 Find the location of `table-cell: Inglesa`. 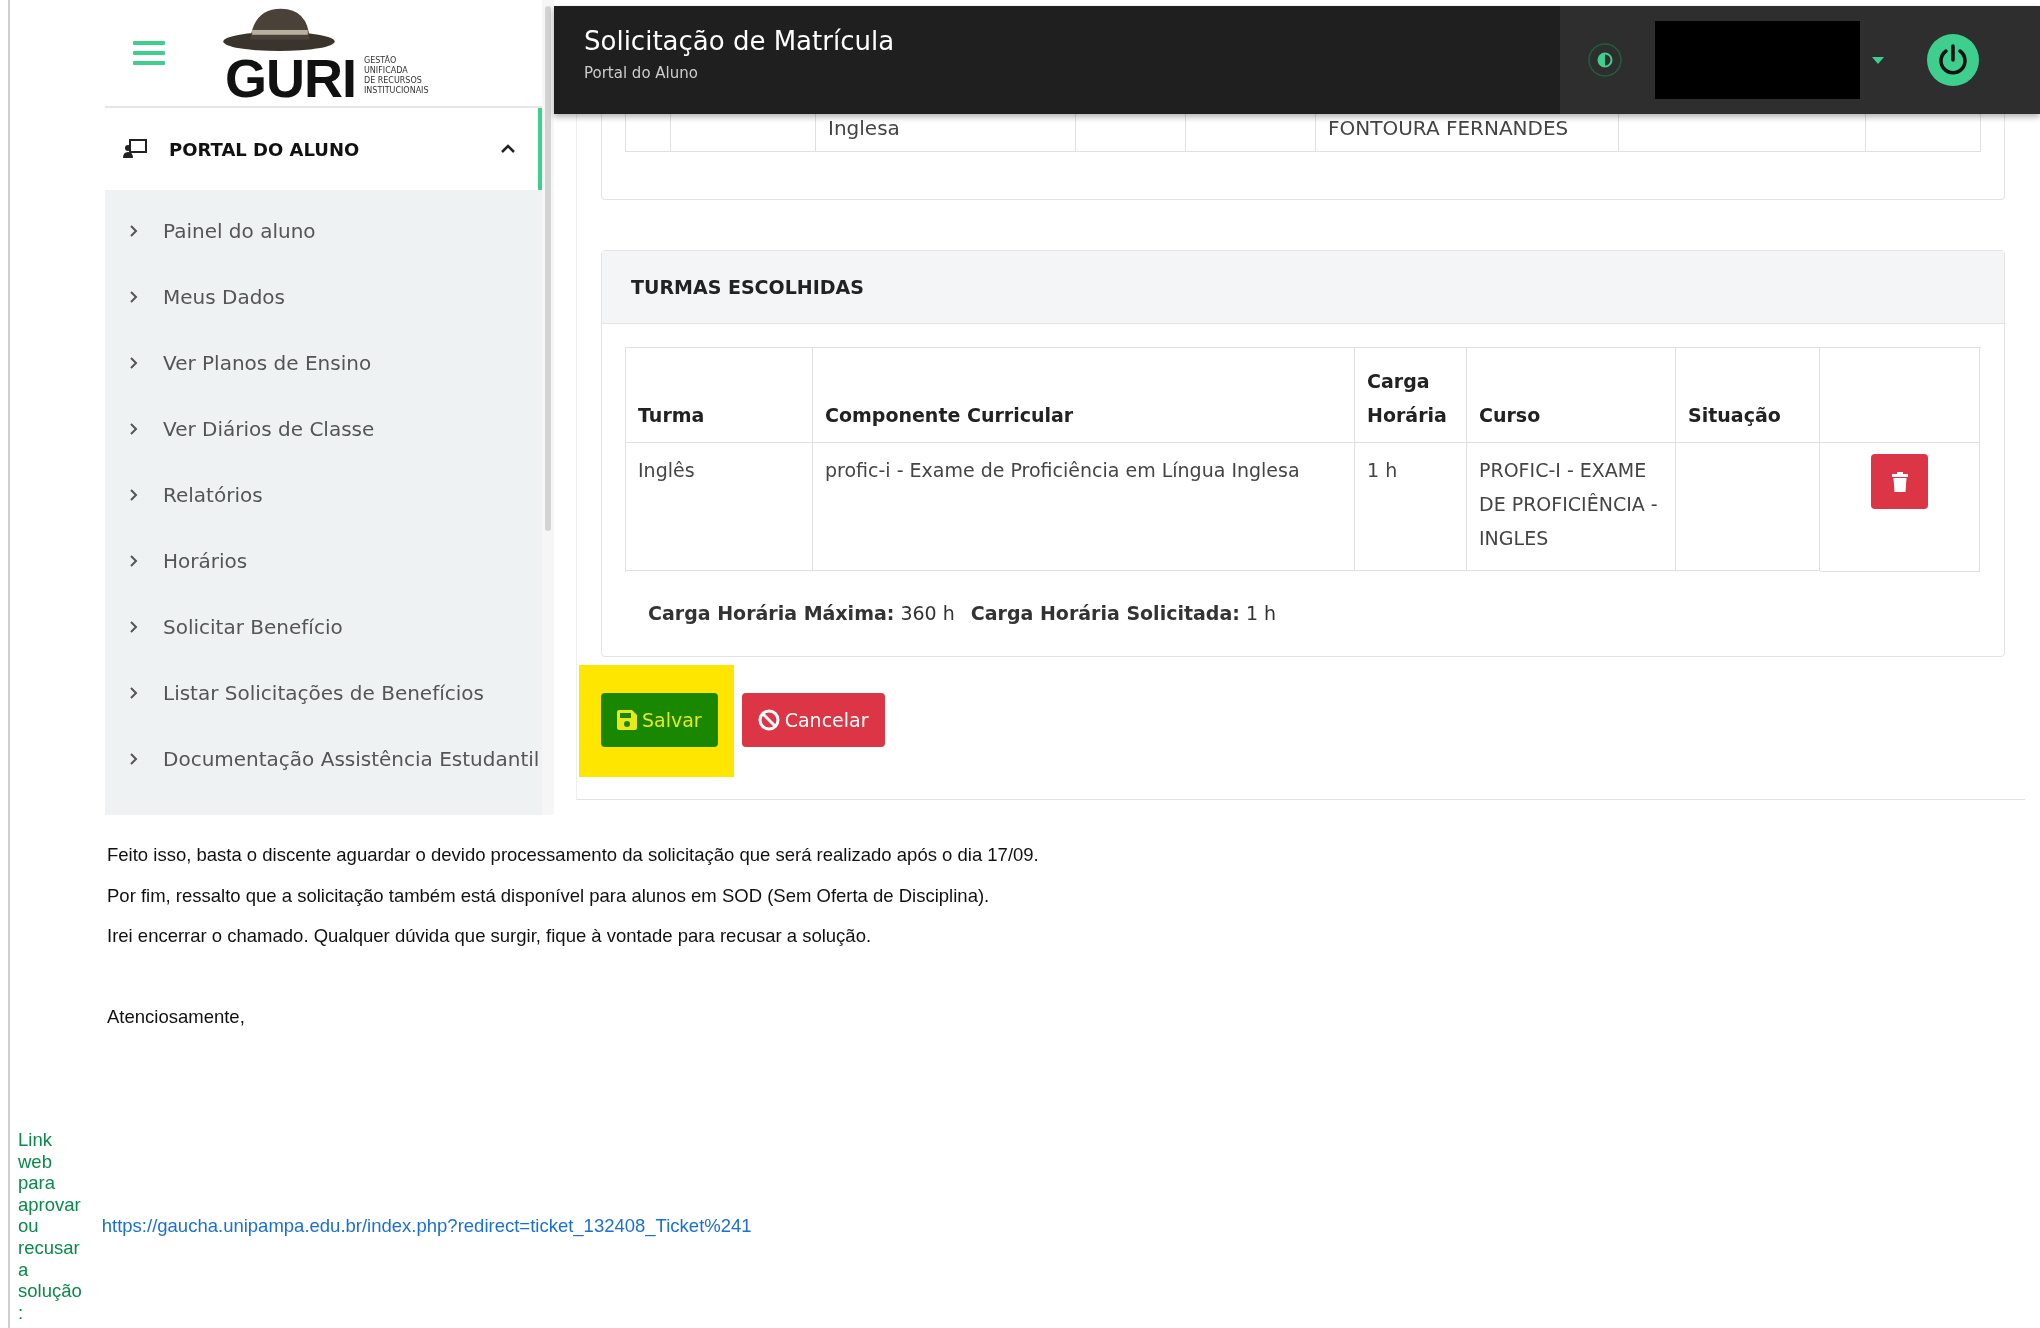

table-cell: Inglesa is located at coordinates (945, 132).